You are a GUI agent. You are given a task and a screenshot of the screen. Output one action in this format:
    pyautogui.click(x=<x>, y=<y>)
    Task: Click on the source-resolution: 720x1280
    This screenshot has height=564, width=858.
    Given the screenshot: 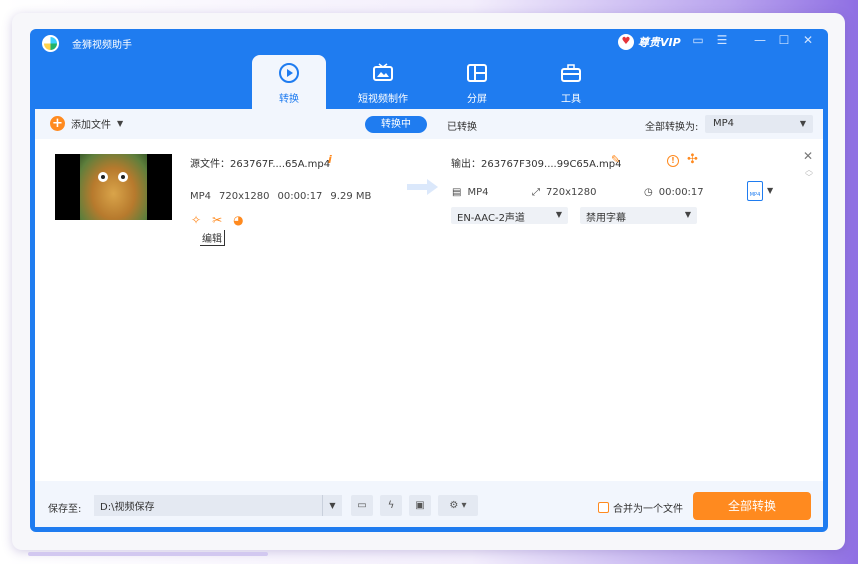 What is the action you would take?
    pyautogui.click(x=244, y=196)
    